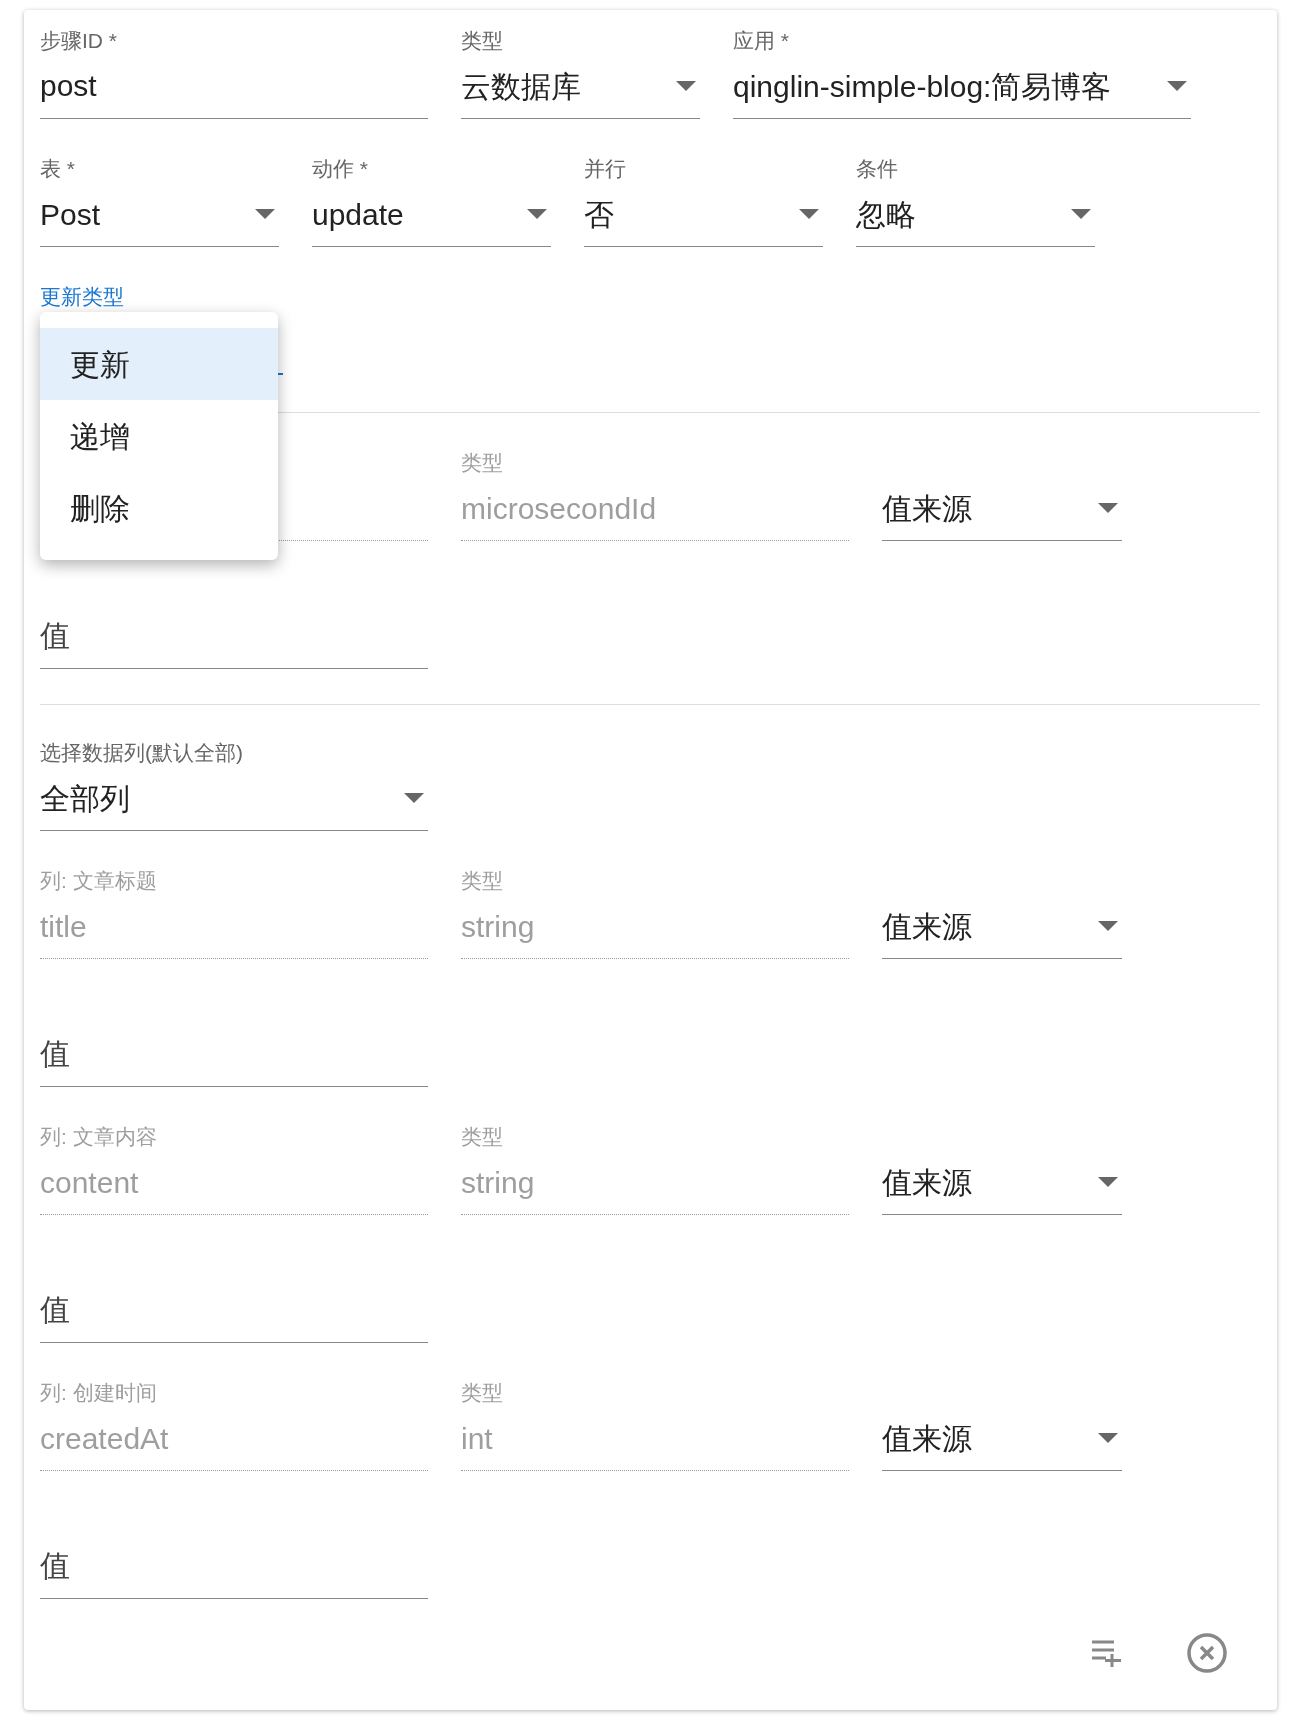 This screenshot has width=1294, height=1722. Describe the element at coordinates (962, 86) in the screenshot. I see `select-field: qinglin-simple-blog:简易博客` at that location.